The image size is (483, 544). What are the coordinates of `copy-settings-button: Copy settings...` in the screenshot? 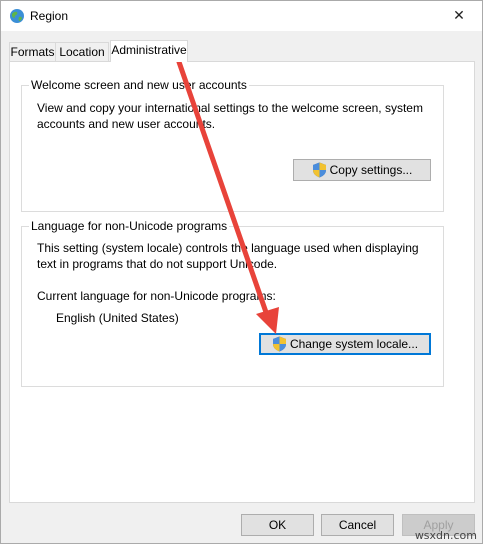 It's located at (362, 170).